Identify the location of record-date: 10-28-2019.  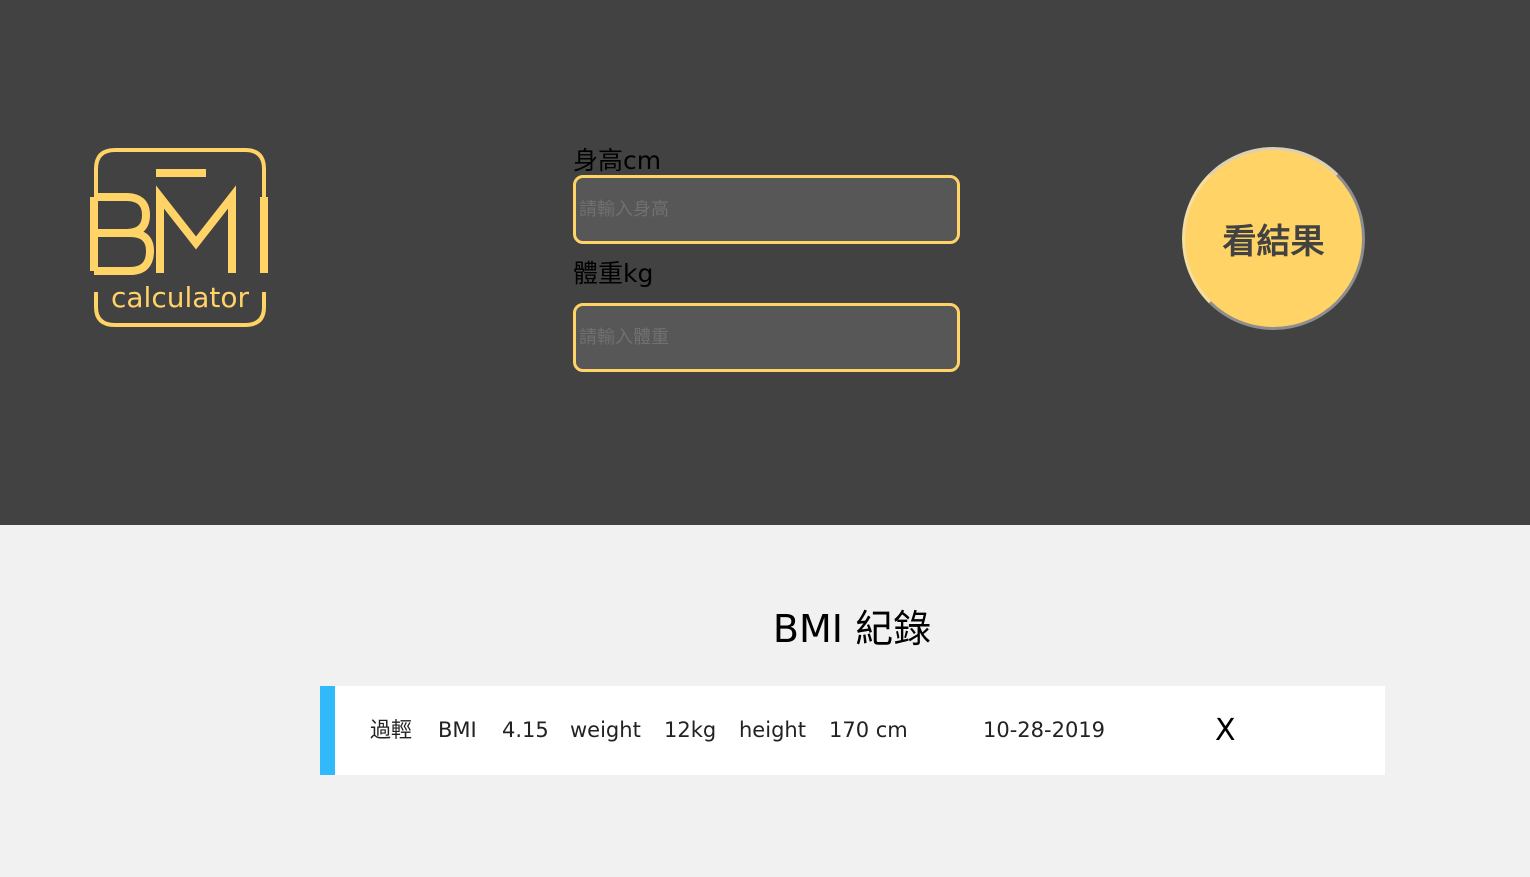
(1044, 730).